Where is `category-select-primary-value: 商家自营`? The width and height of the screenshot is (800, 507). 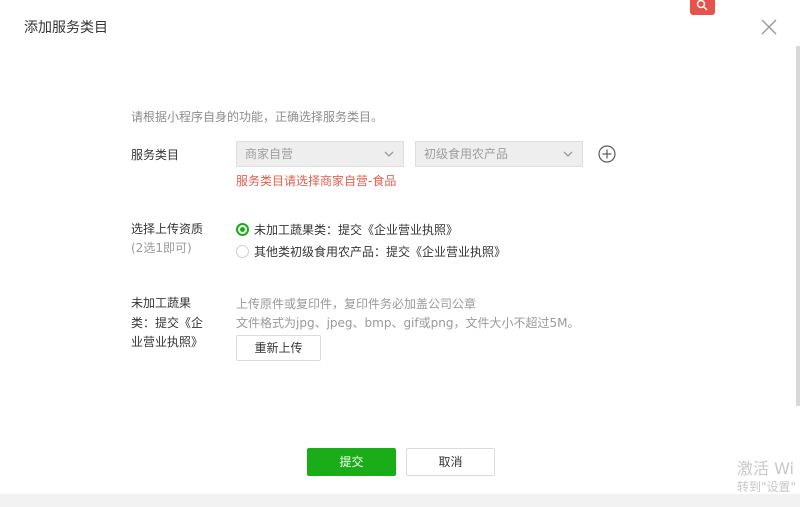
category-select-primary-value: 商家自营 is located at coordinates (269, 154).